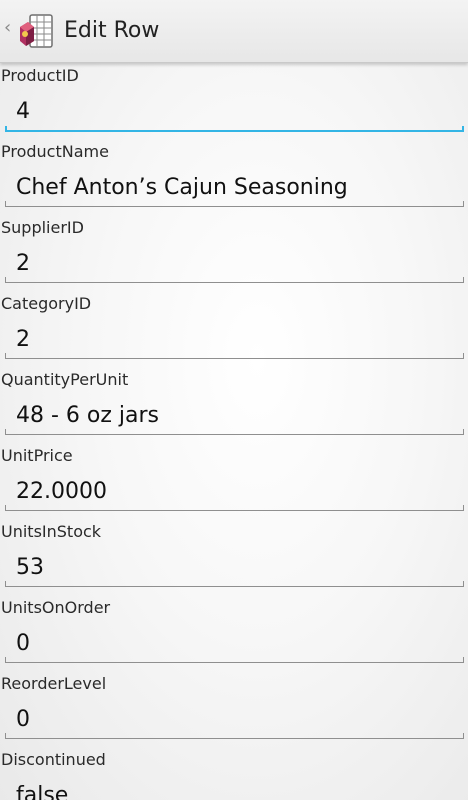  What do you see at coordinates (234, 568) in the screenshot?
I see `unitsinstock-input: 53` at bounding box center [234, 568].